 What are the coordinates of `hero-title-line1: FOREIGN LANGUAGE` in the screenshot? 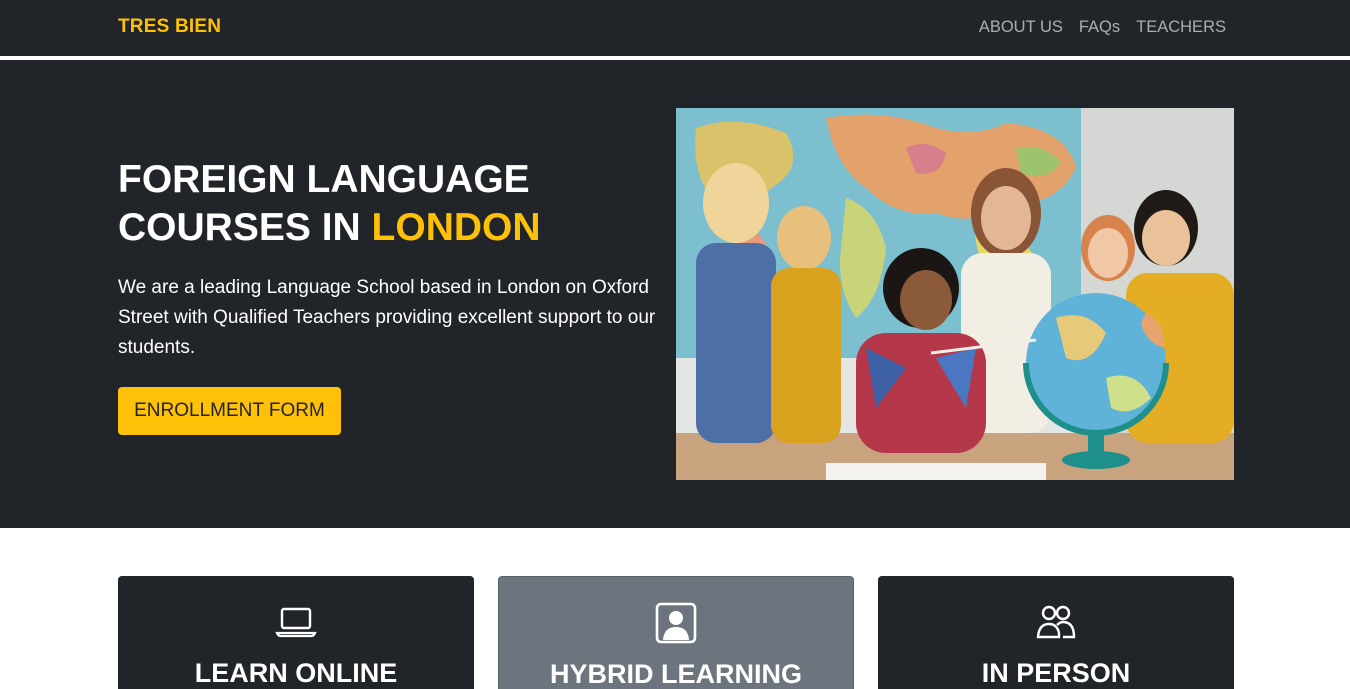 It's located at (324, 179).